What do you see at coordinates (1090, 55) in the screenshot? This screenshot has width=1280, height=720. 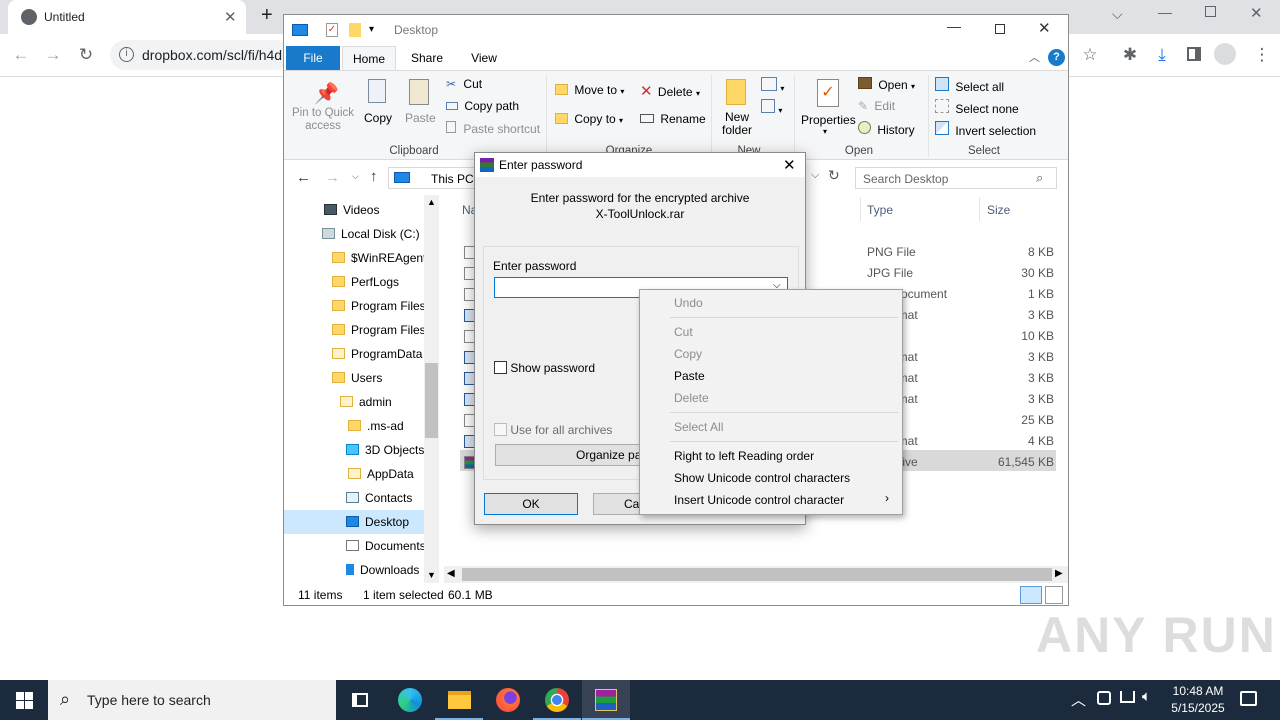 I see `star-icon: ☆` at bounding box center [1090, 55].